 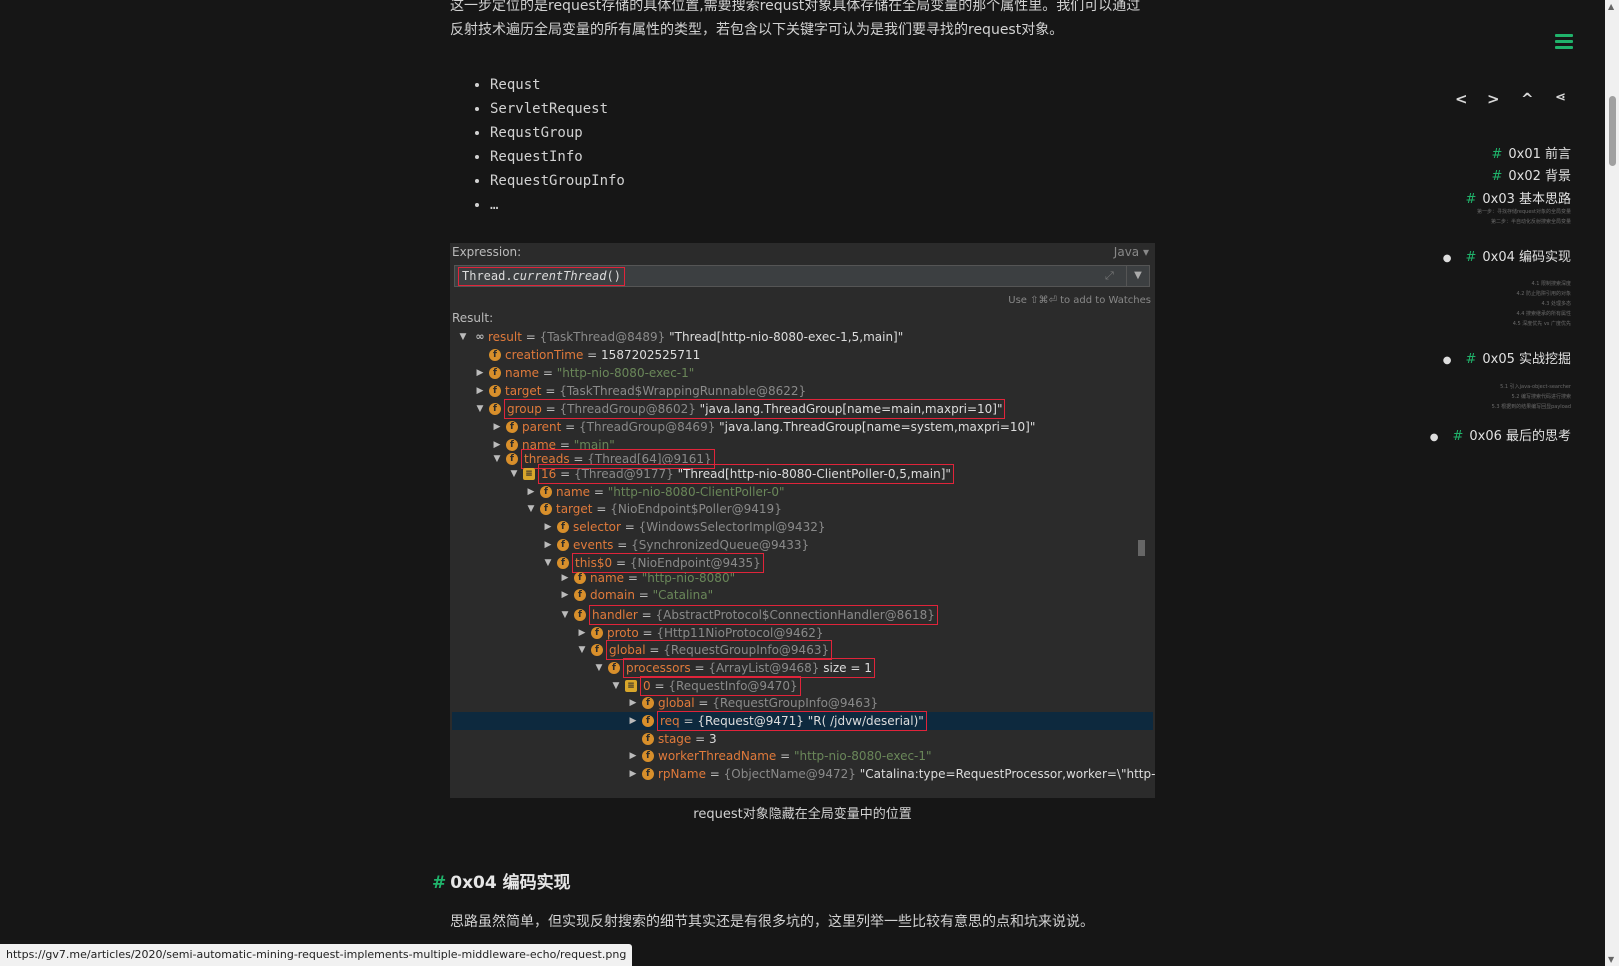 What do you see at coordinates (802, 739) in the screenshot?
I see `tree-row: f stage = 3` at bounding box center [802, 739].